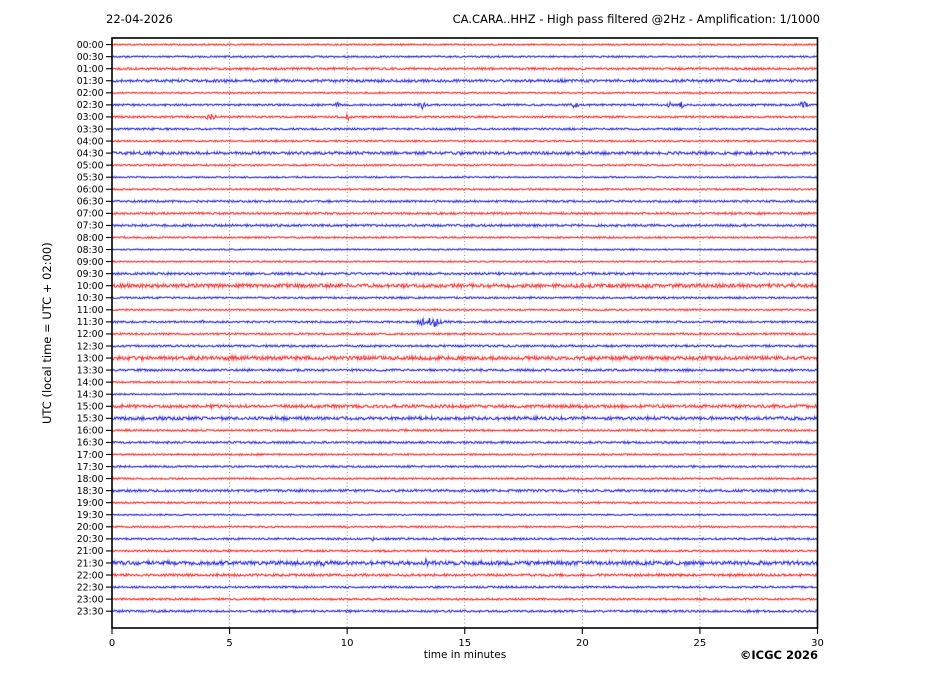  I want to click on x-tick-label-5: 5, so click(229, 643).